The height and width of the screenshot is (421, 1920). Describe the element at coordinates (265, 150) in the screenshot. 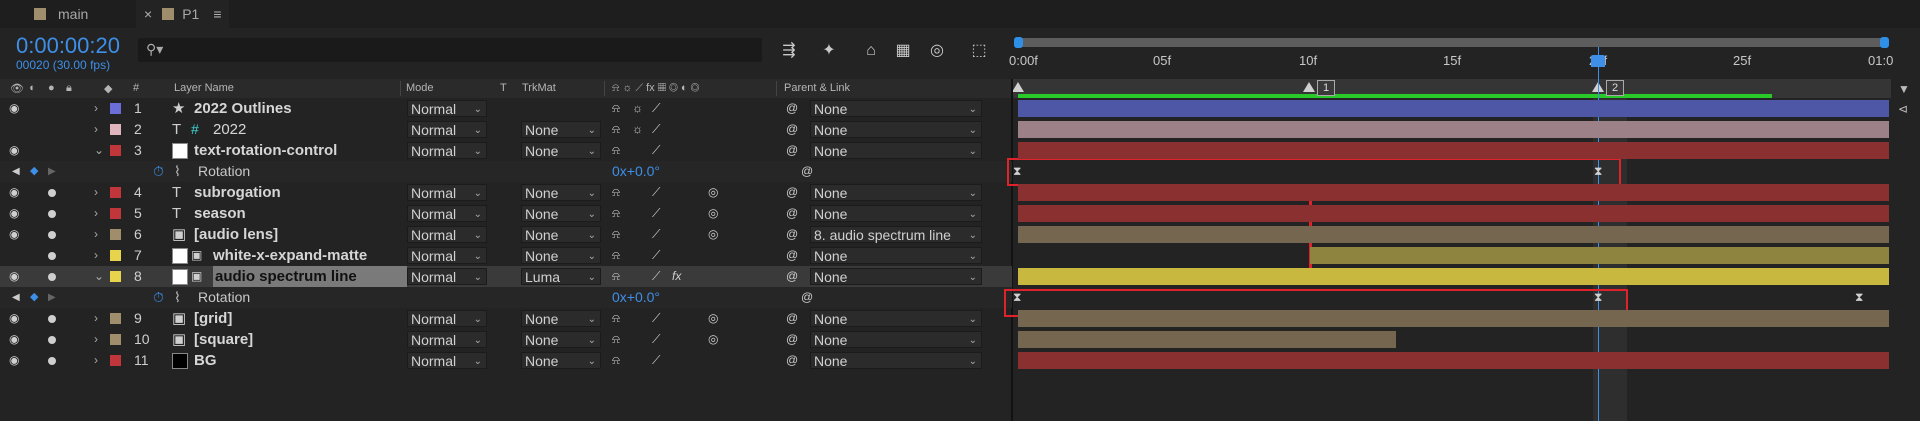

I see `layer-name: text-rotation-control` at that location.